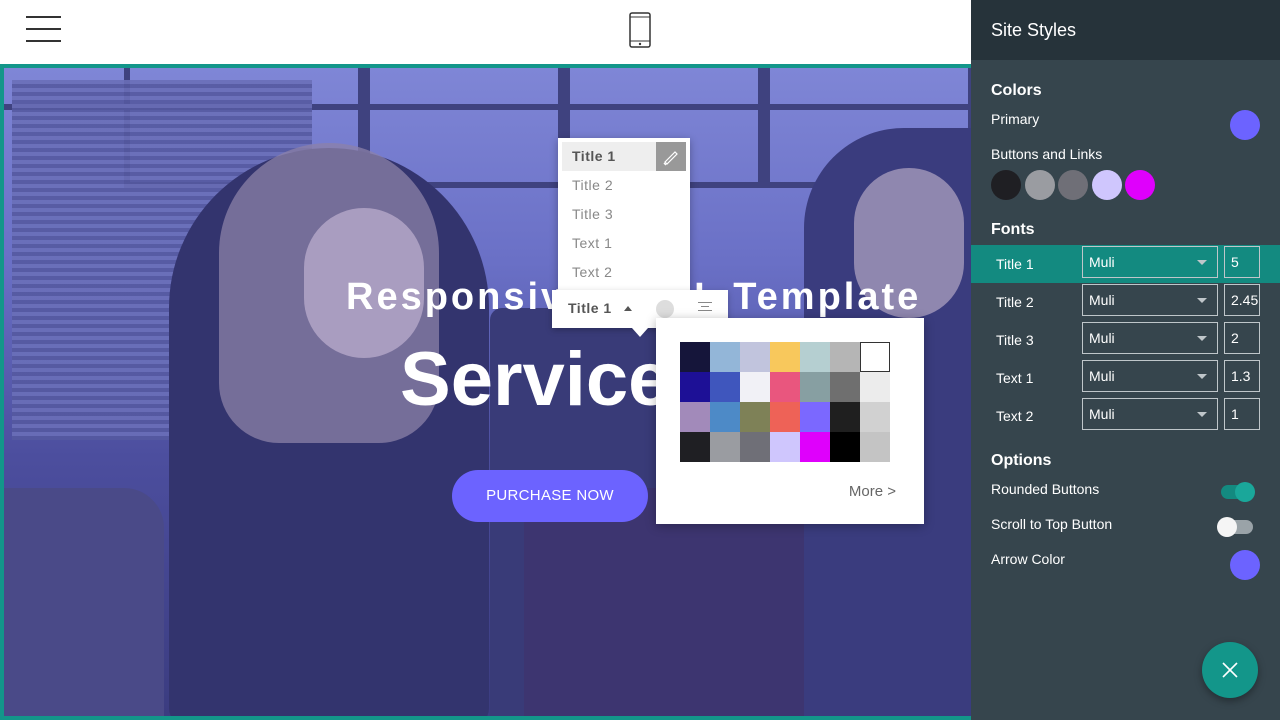  Describe the element at coordinates (550, 496) in the screenshot. I see `purchase-now-button: PURCHASE NOW` at that location.